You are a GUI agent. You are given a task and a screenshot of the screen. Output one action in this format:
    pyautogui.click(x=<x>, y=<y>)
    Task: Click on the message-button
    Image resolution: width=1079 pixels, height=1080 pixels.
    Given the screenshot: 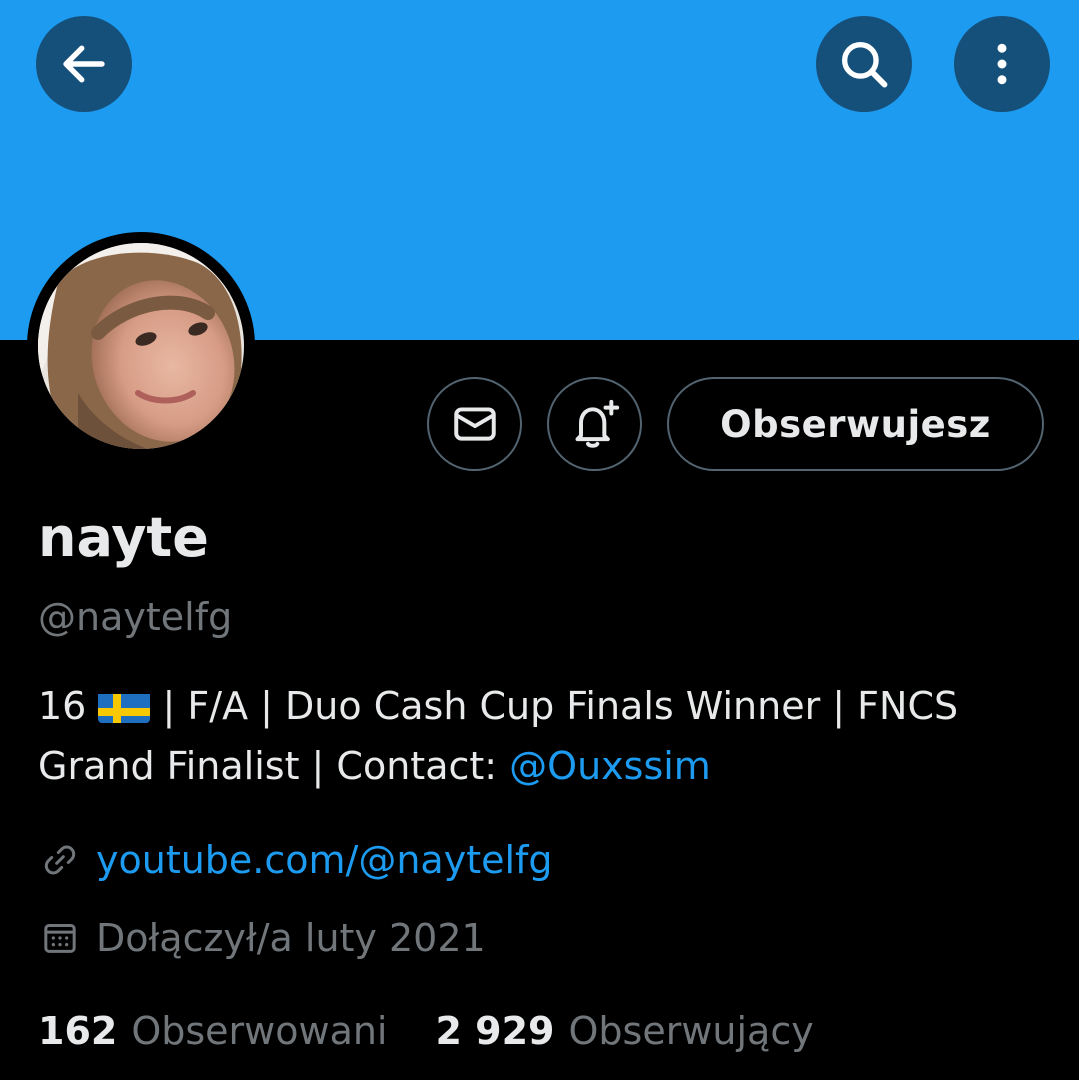 What is the action you would take?
    pyautogui.click(x=474, y=424)
    